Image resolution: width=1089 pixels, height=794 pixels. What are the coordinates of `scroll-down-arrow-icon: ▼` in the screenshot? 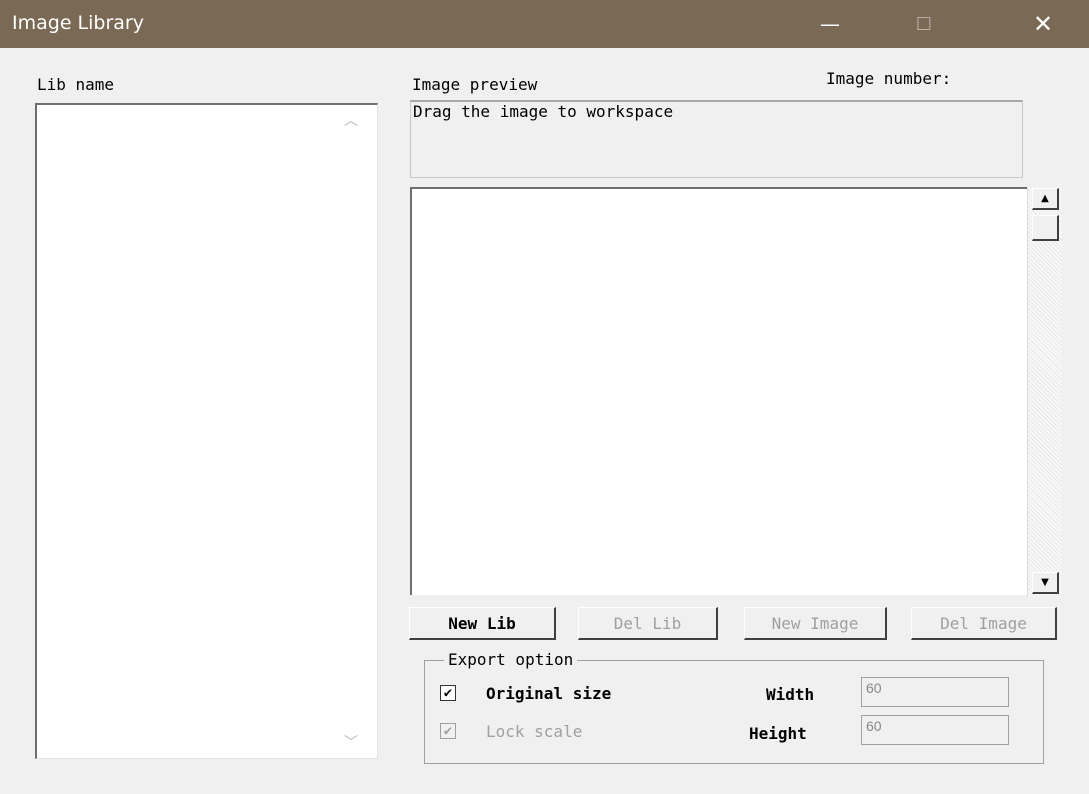 It's located at (1045, 582).